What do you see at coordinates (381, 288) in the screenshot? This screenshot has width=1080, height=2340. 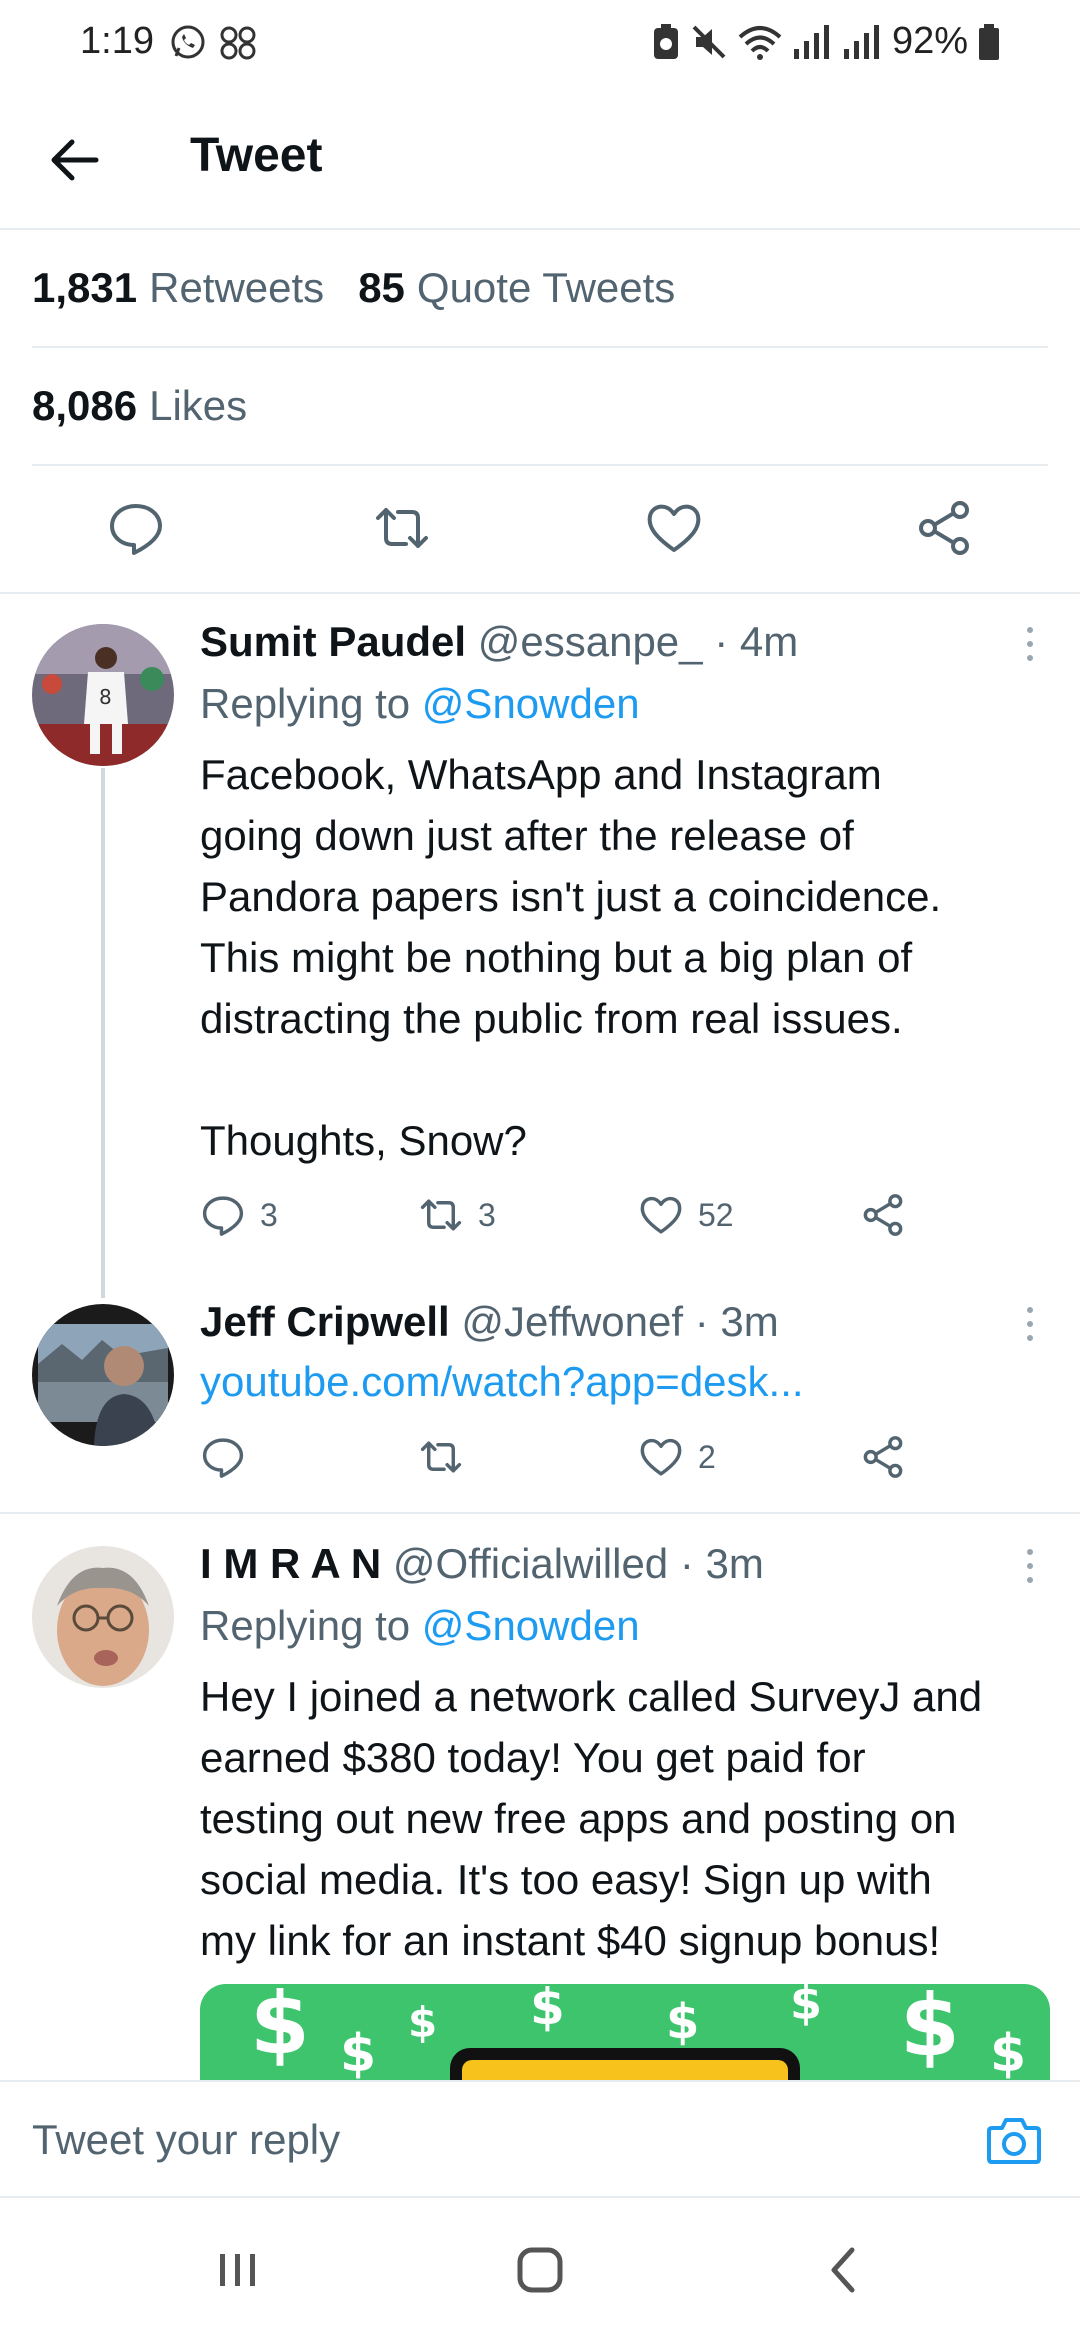 I see `quote-tweets-count: 85` at bounding box center [381, 288].